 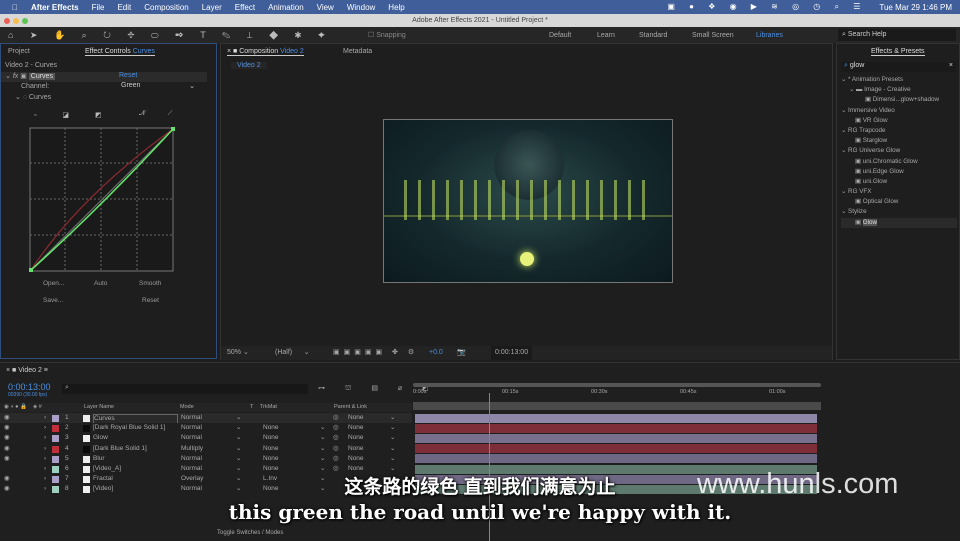 What do you see at coordinates (100, 438) in the screenshot?
I see `layer-name: Glow` at bounding box center [100, 438].